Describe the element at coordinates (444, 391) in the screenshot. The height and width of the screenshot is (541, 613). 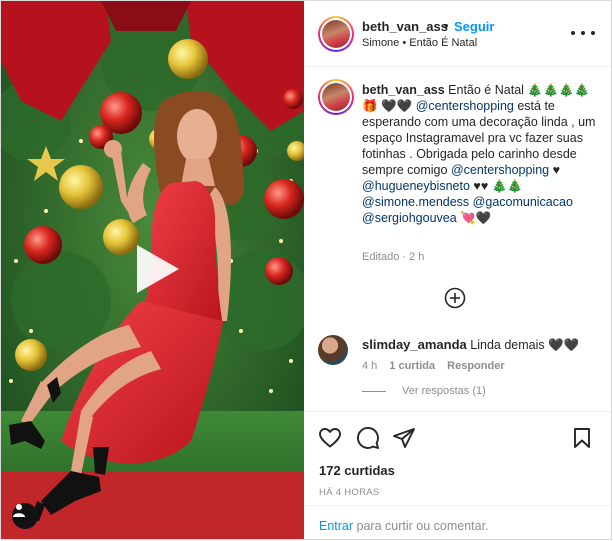
I see `view-replies-label: Ver respostas (1)` at that location.